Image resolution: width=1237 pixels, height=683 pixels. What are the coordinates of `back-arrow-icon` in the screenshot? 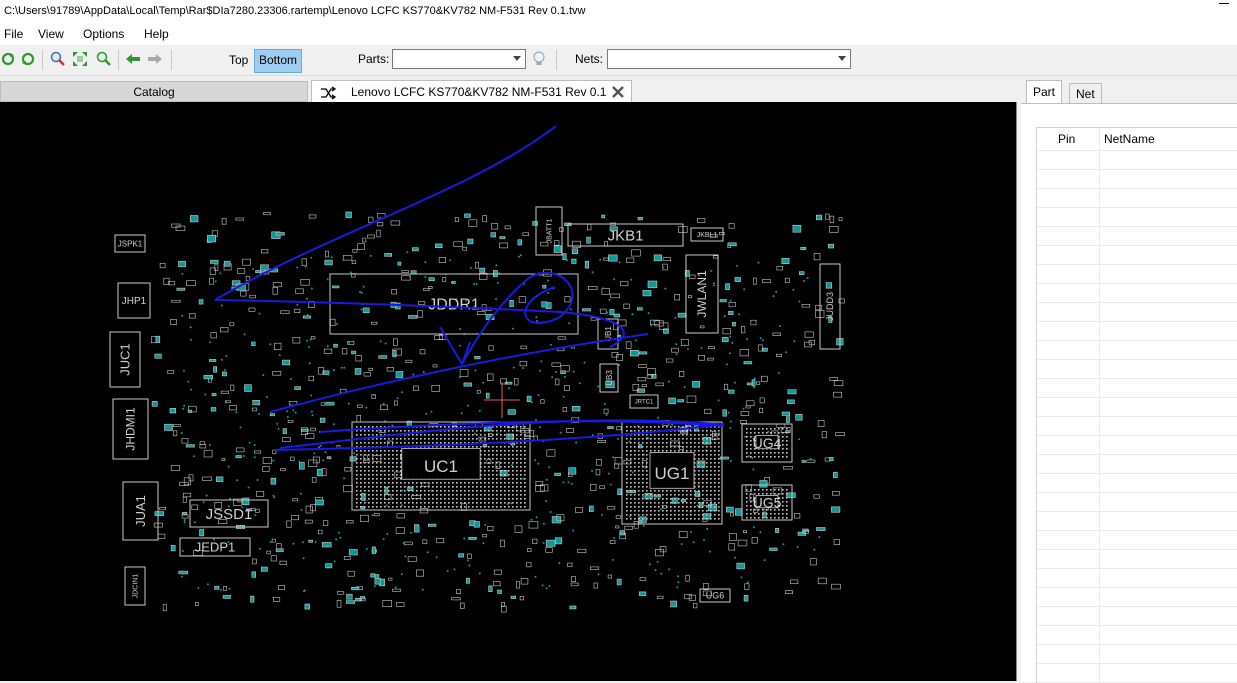 It's located at (133, 59).